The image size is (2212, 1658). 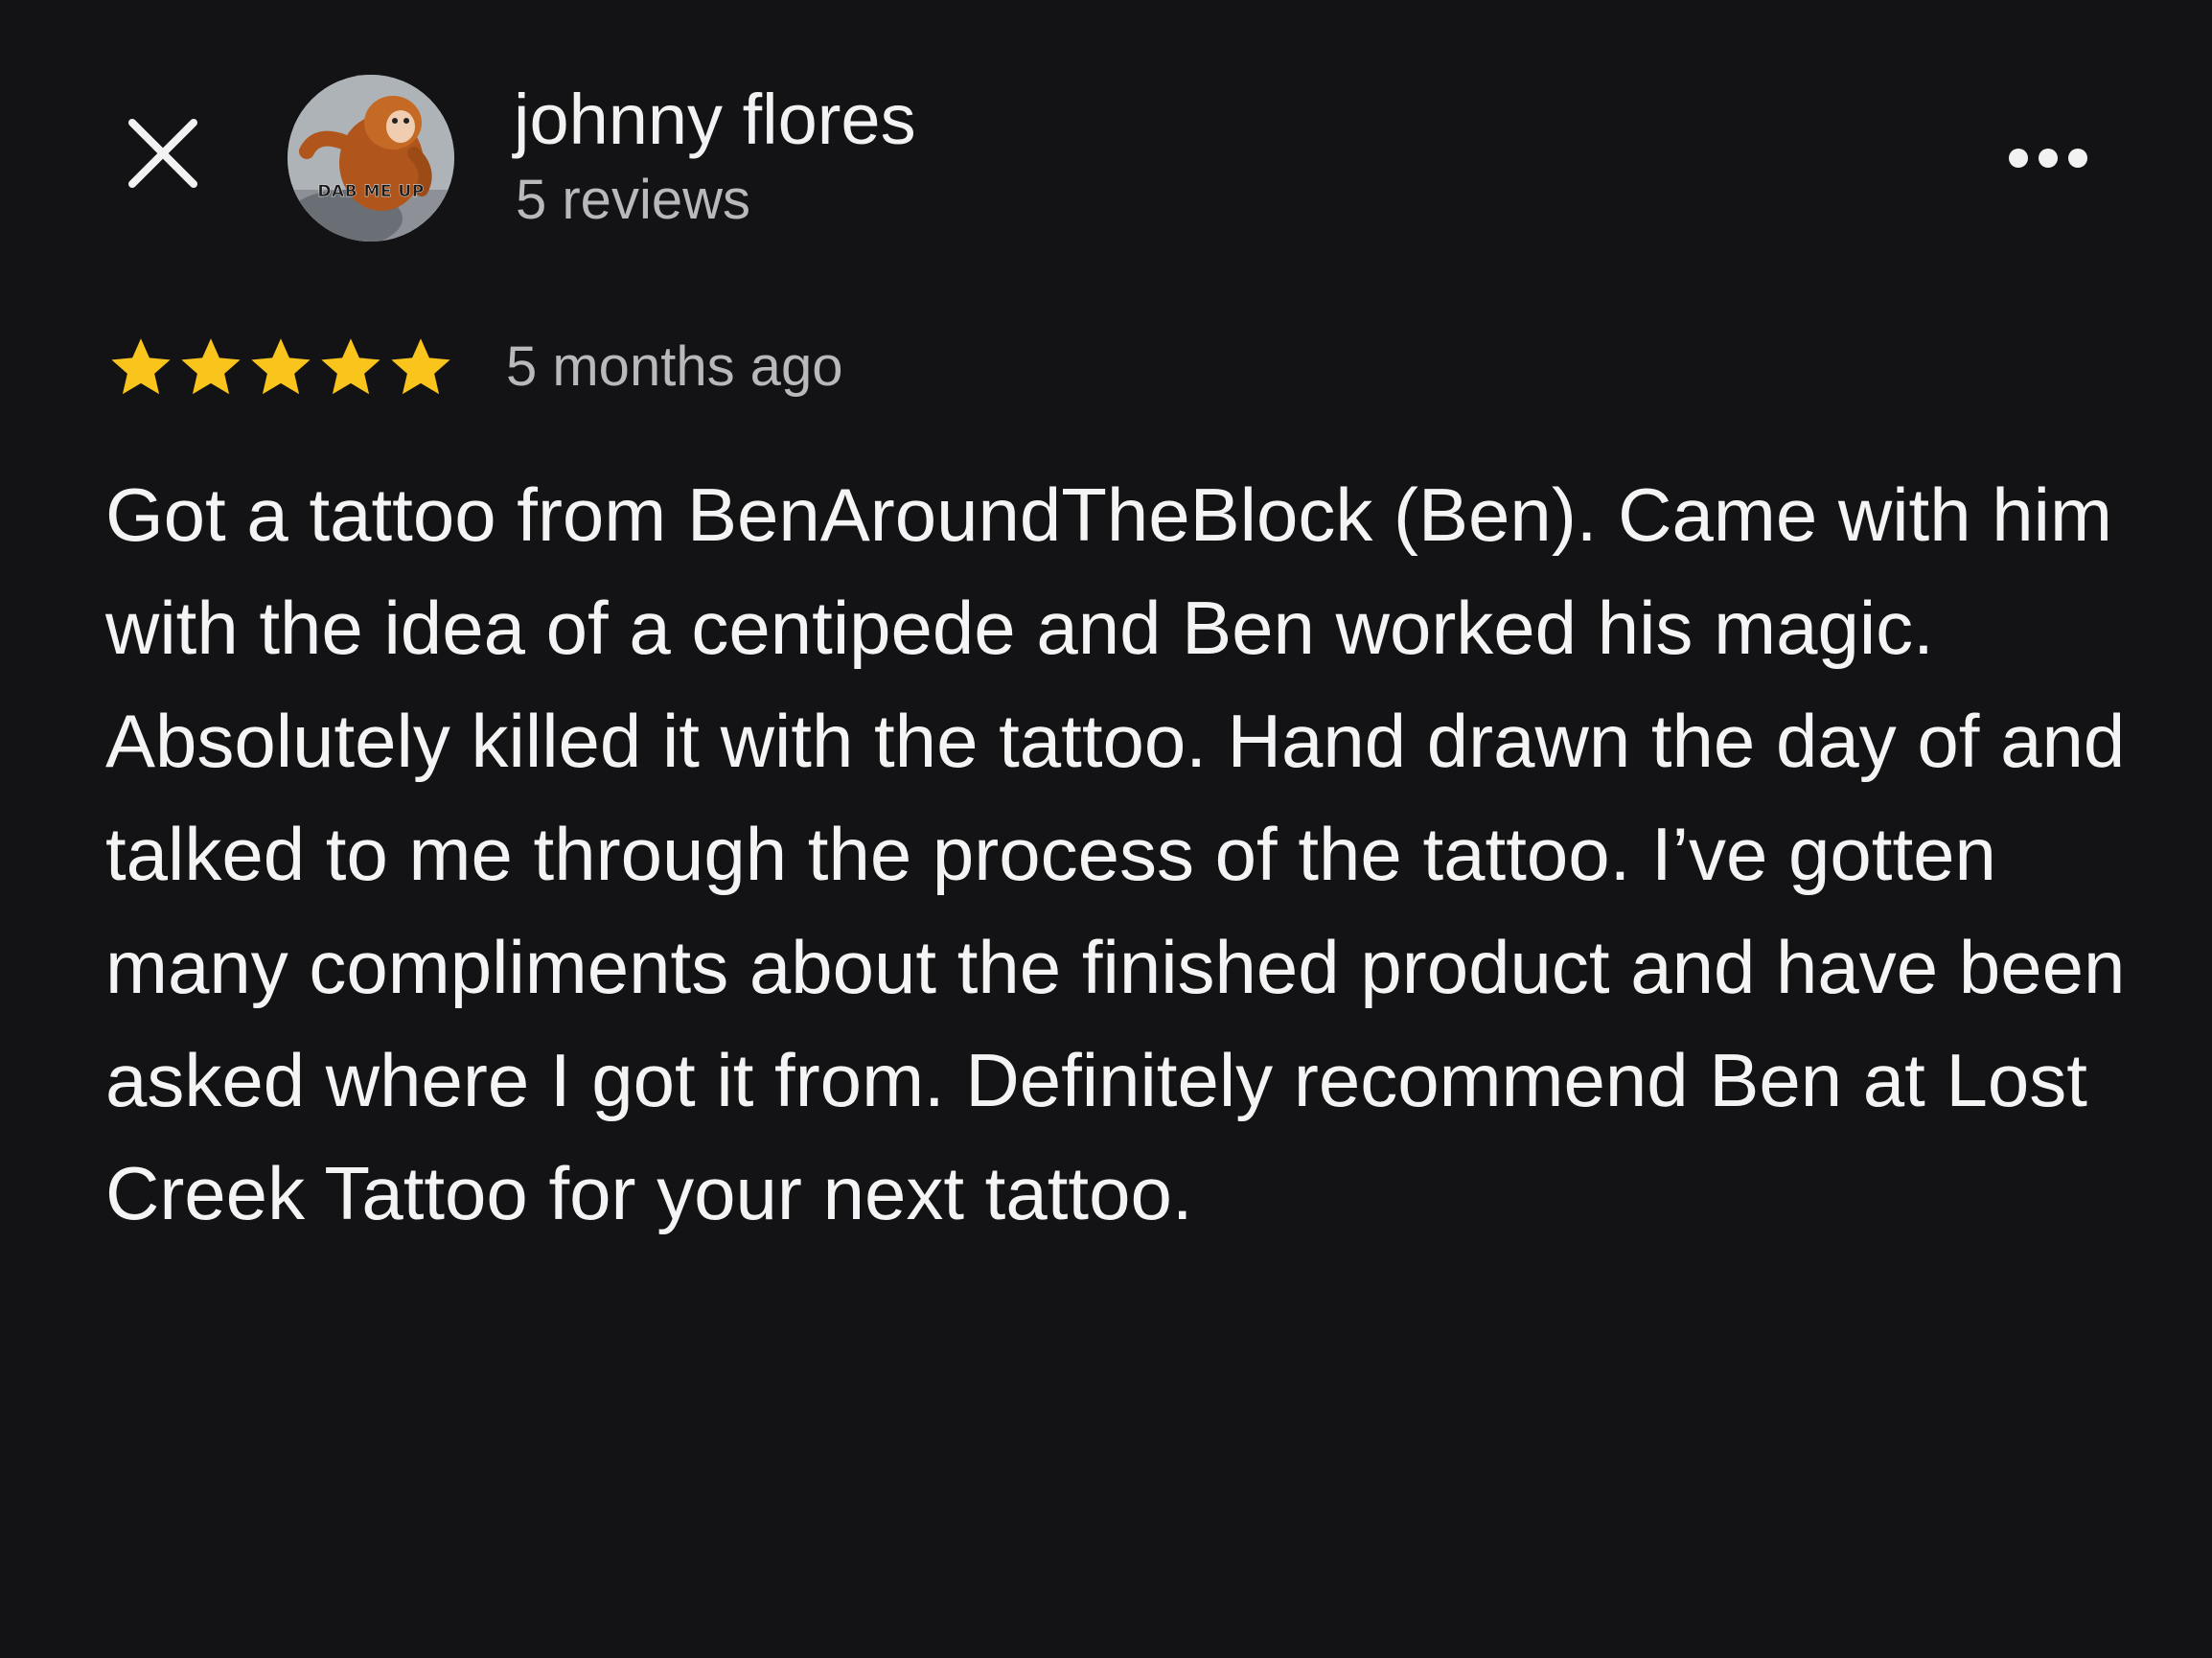 I want to click on avatar-caption: DAB ME UP, so click(x=371, y=191).